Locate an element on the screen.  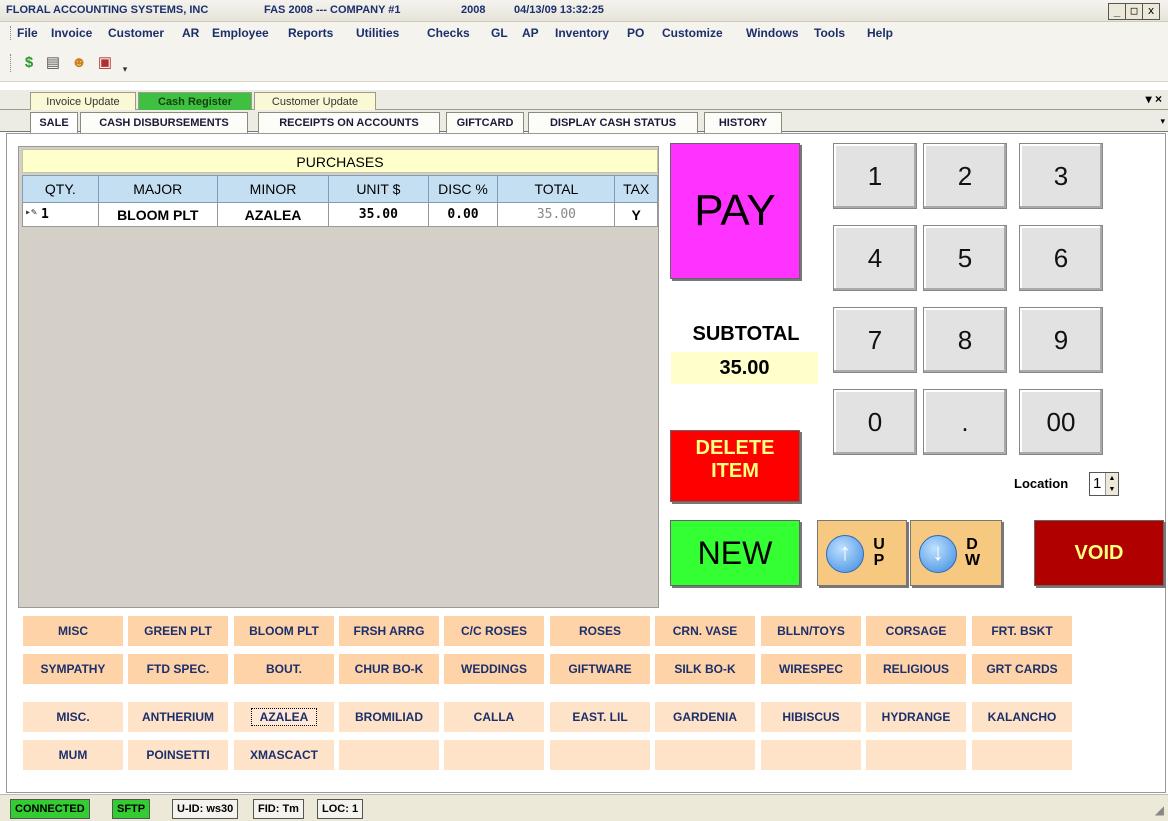
minor-east-lil: EAST. LIL is located at coordinates (600, 717).